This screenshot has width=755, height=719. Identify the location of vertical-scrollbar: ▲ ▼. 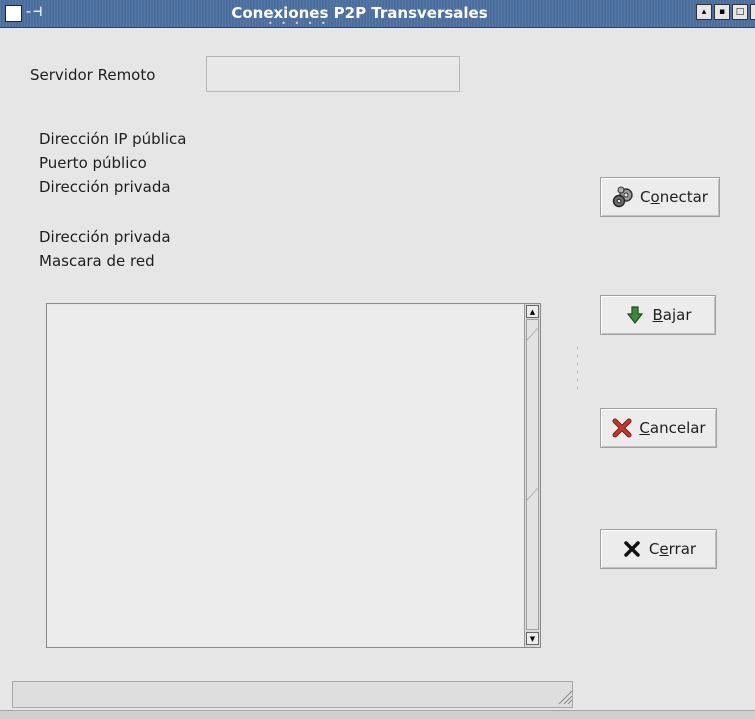
(532, 475).